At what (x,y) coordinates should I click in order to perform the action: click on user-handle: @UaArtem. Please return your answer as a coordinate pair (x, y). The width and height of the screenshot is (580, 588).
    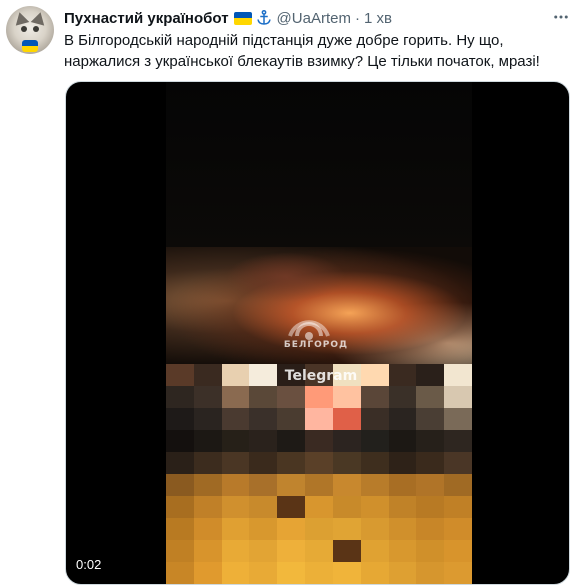
    Looking at the image, I should click on (314, 18).